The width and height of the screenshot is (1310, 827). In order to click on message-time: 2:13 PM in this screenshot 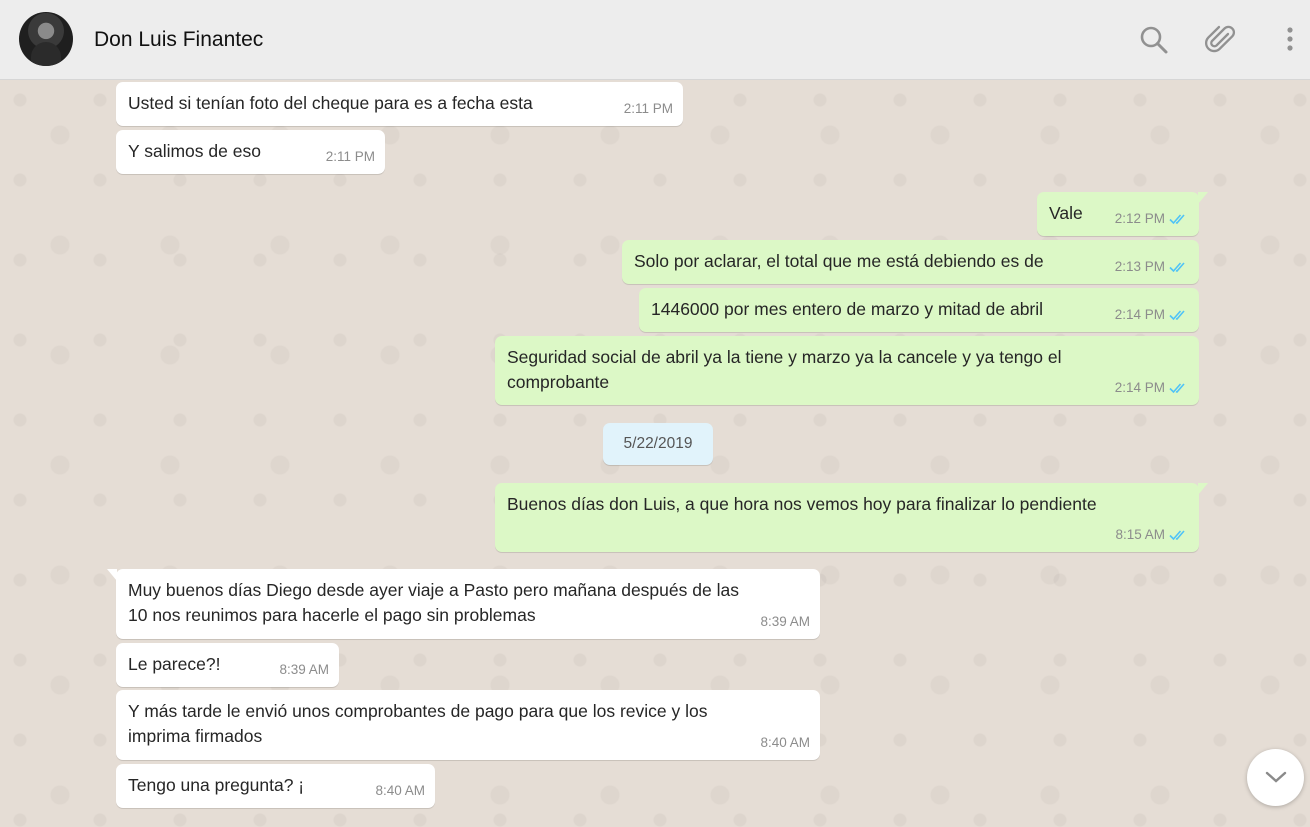, I will do `click(1139, 266)`.